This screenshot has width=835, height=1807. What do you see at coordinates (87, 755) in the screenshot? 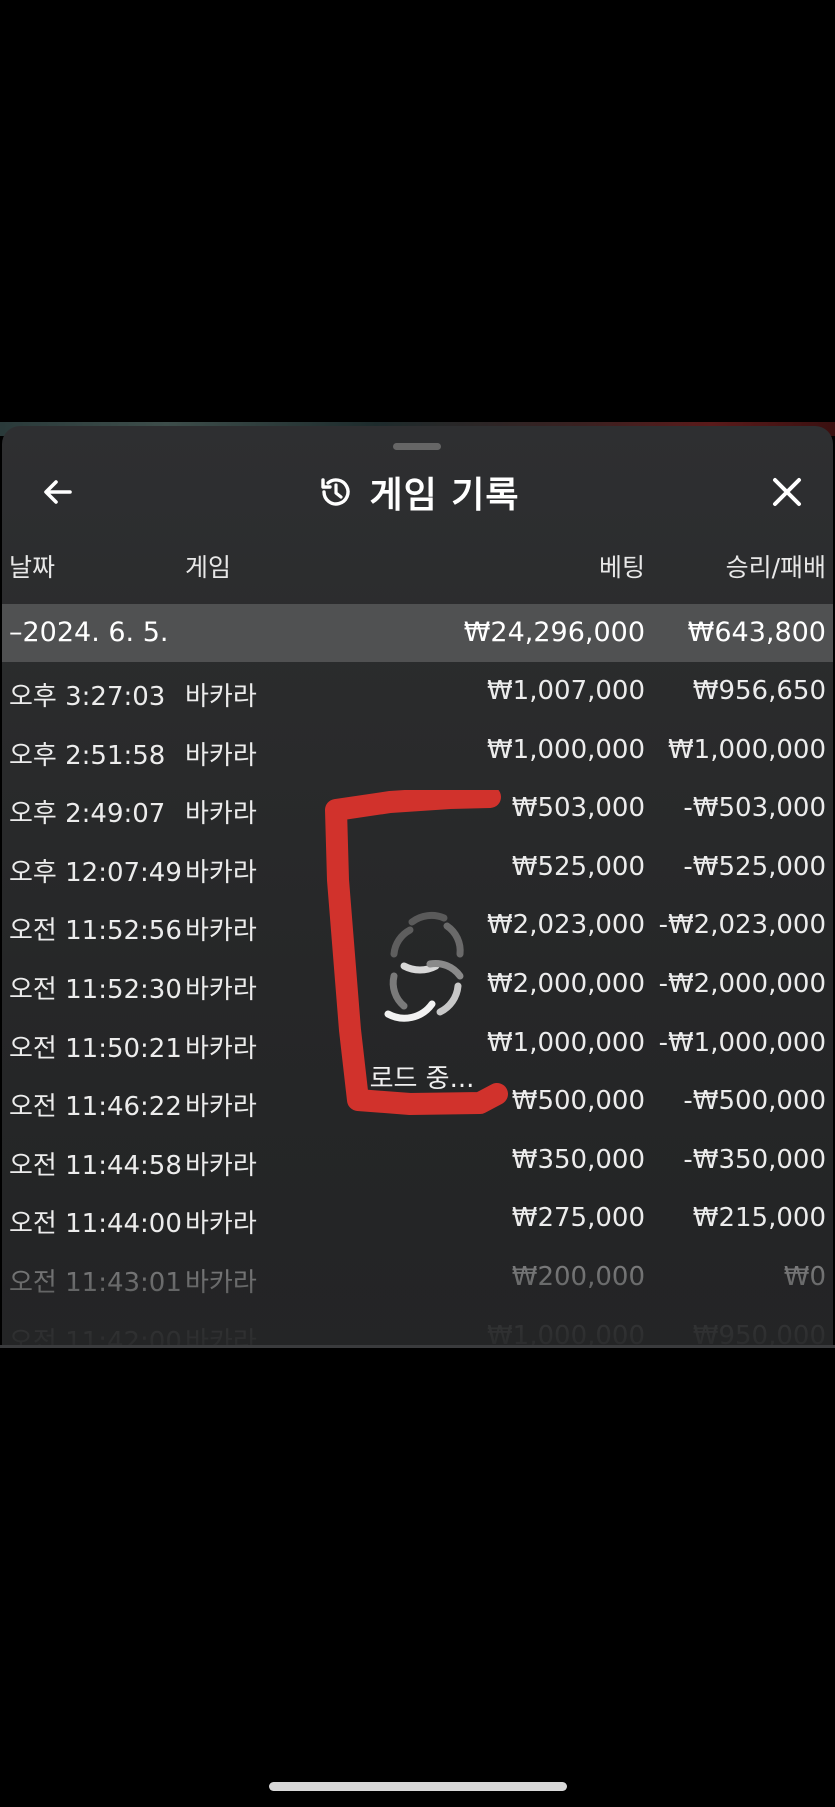
I see `row-time: 오후 2:51:58` at bounding box center [87, 755].